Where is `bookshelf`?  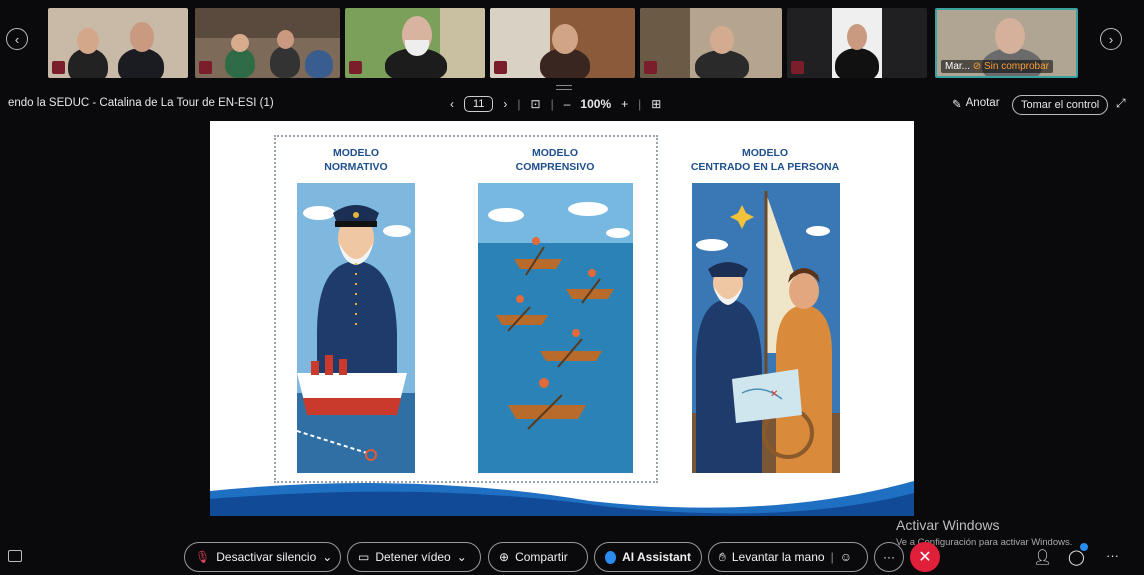
bookshelf is located at coordinates (267, 23).